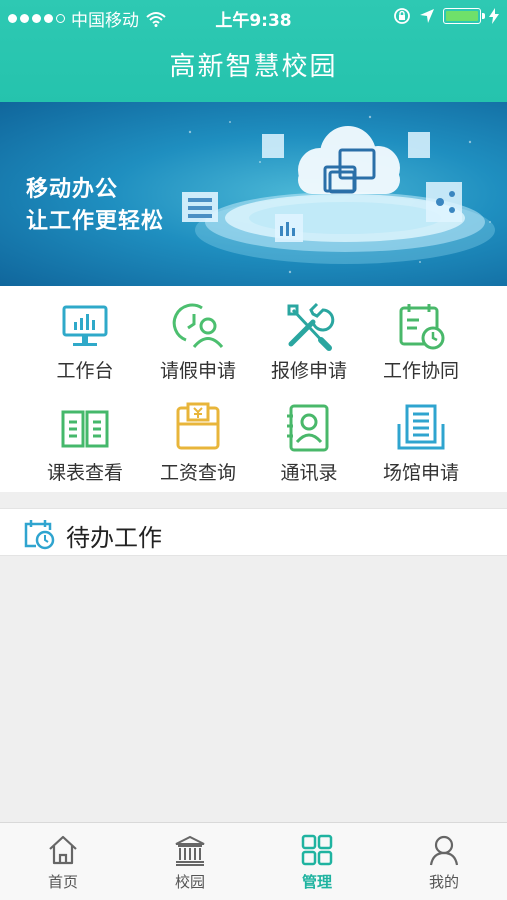 Image resolution: width=507 pixels, height=900 pixels. Describe the element at coordinates (317, 850) in the screenshot. I see `grid-manage-icon` at that location.